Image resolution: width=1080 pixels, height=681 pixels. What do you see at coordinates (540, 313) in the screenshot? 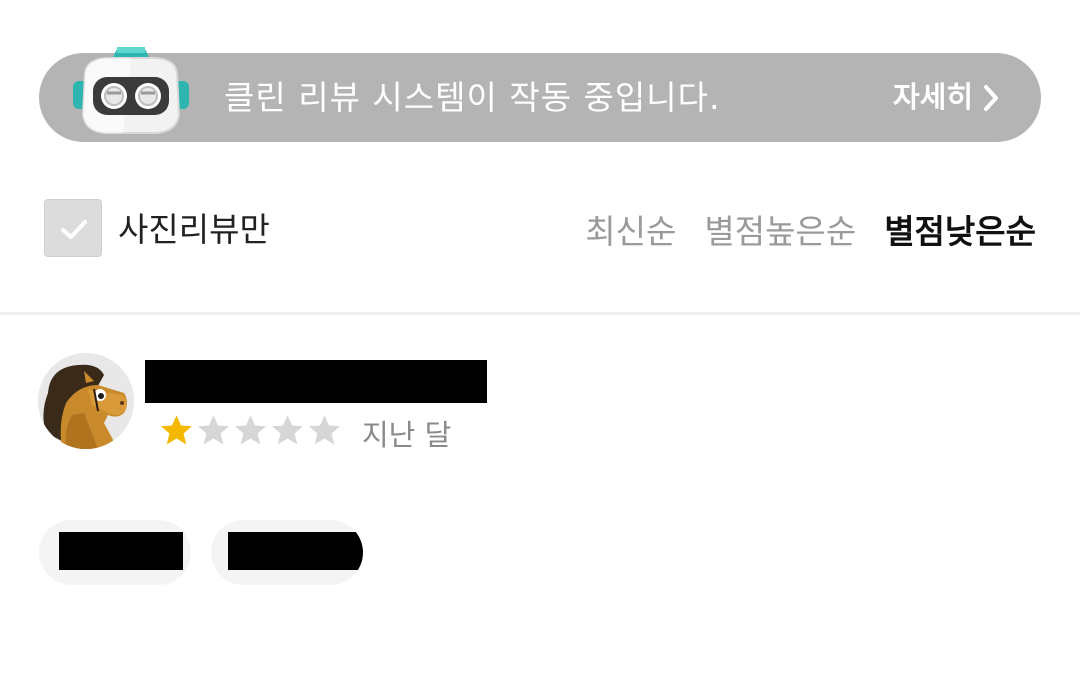
I see `divider` at bounding box center [540, 313].